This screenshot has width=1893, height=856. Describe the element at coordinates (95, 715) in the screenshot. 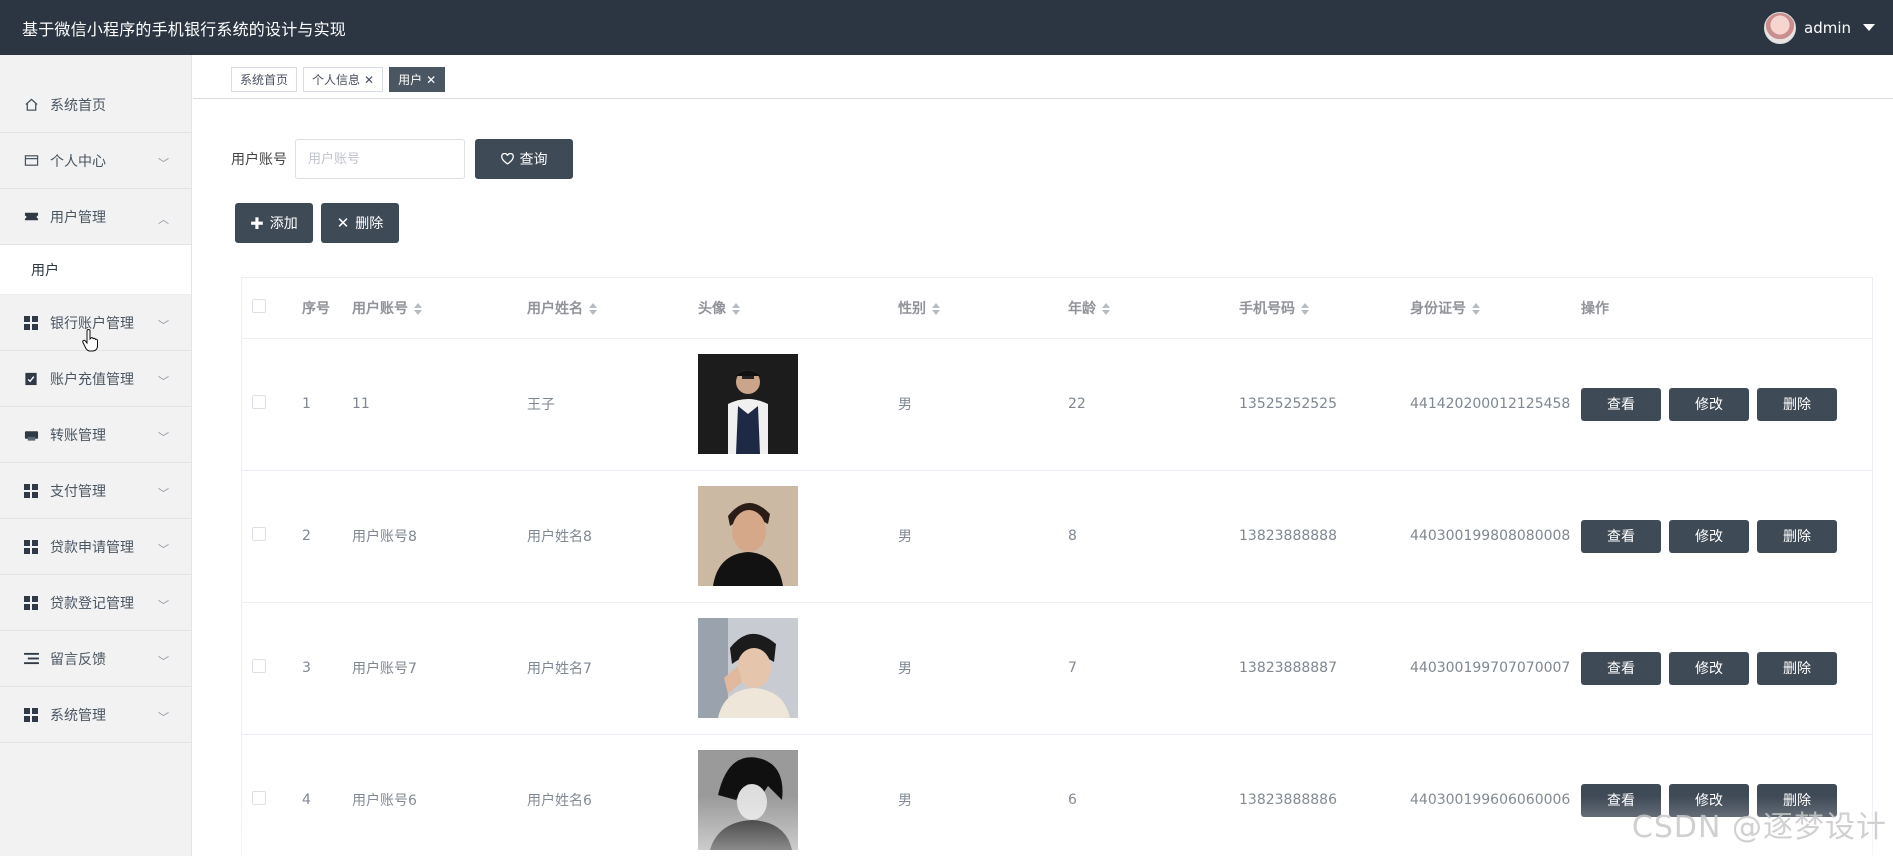

I see `sidebar-item-system: 系统管理 ﹀` at that location.